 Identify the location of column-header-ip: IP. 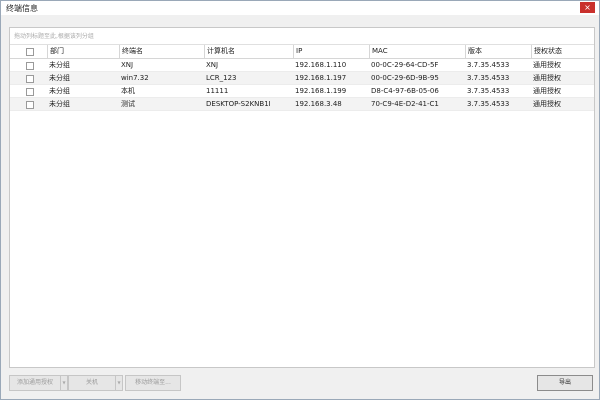
(332, 51).